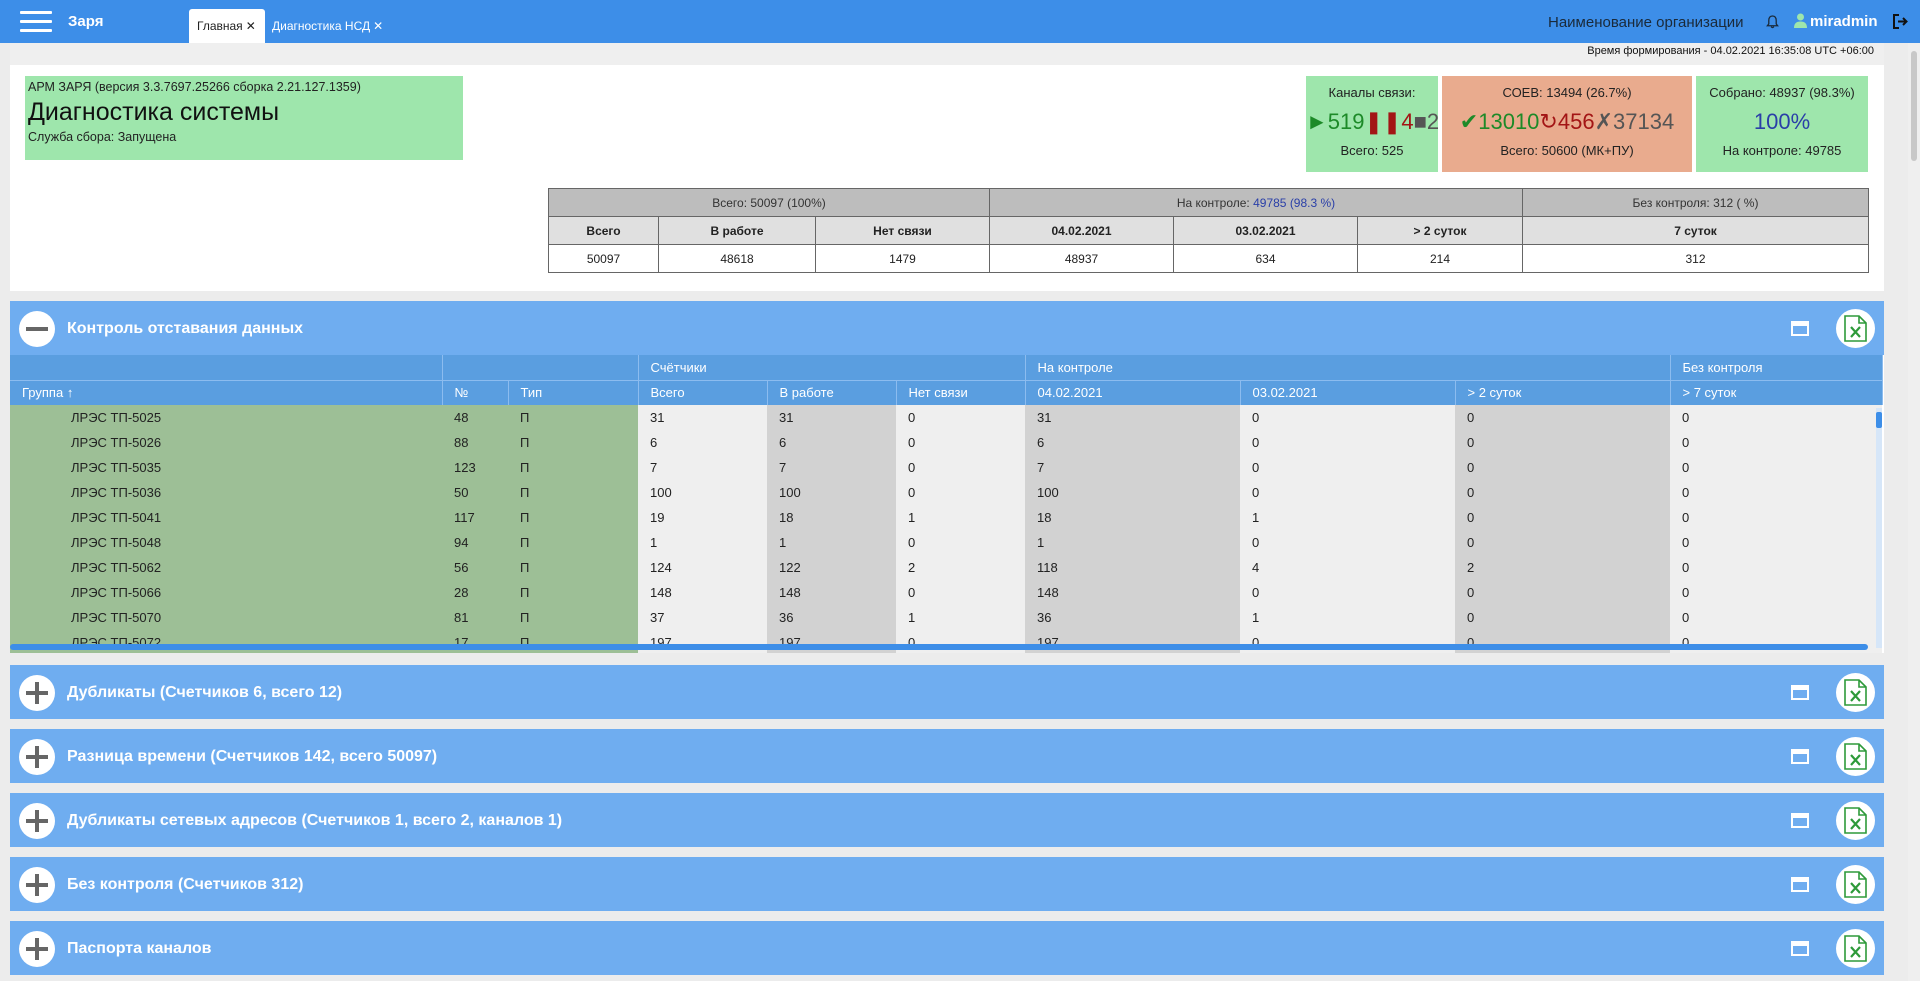 The image size is (1920, 981). What do you see at coordinates (226, 517) in the screenshot?
I see `group-cell: ЛРЭС ТП-5041` at bounding box center [226, 517].